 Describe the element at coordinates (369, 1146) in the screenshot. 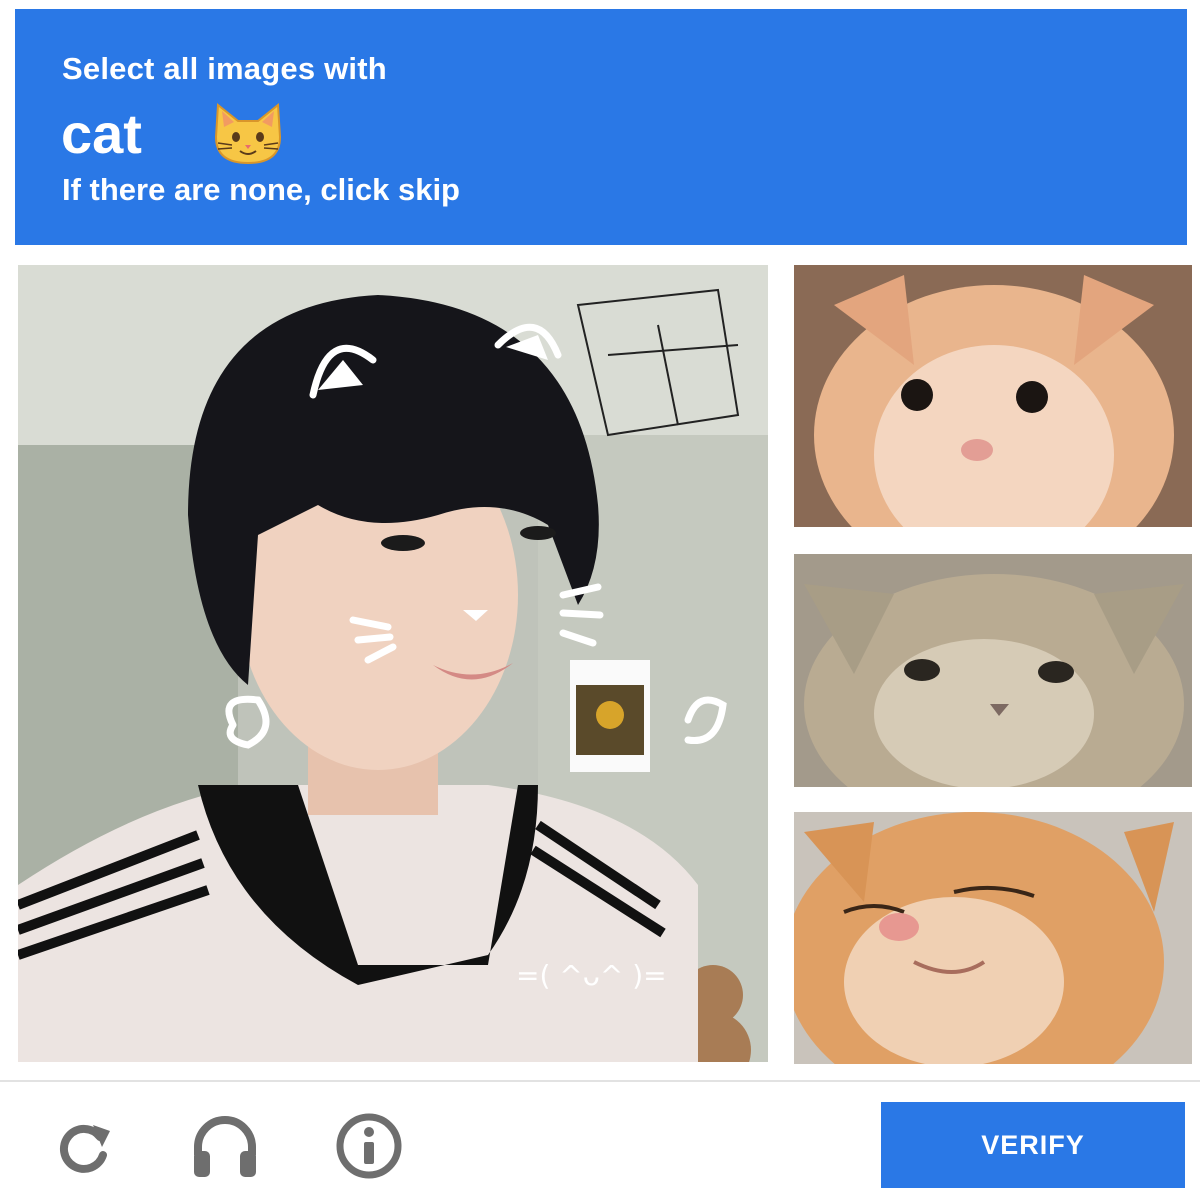

I see `info-icon` at that location.